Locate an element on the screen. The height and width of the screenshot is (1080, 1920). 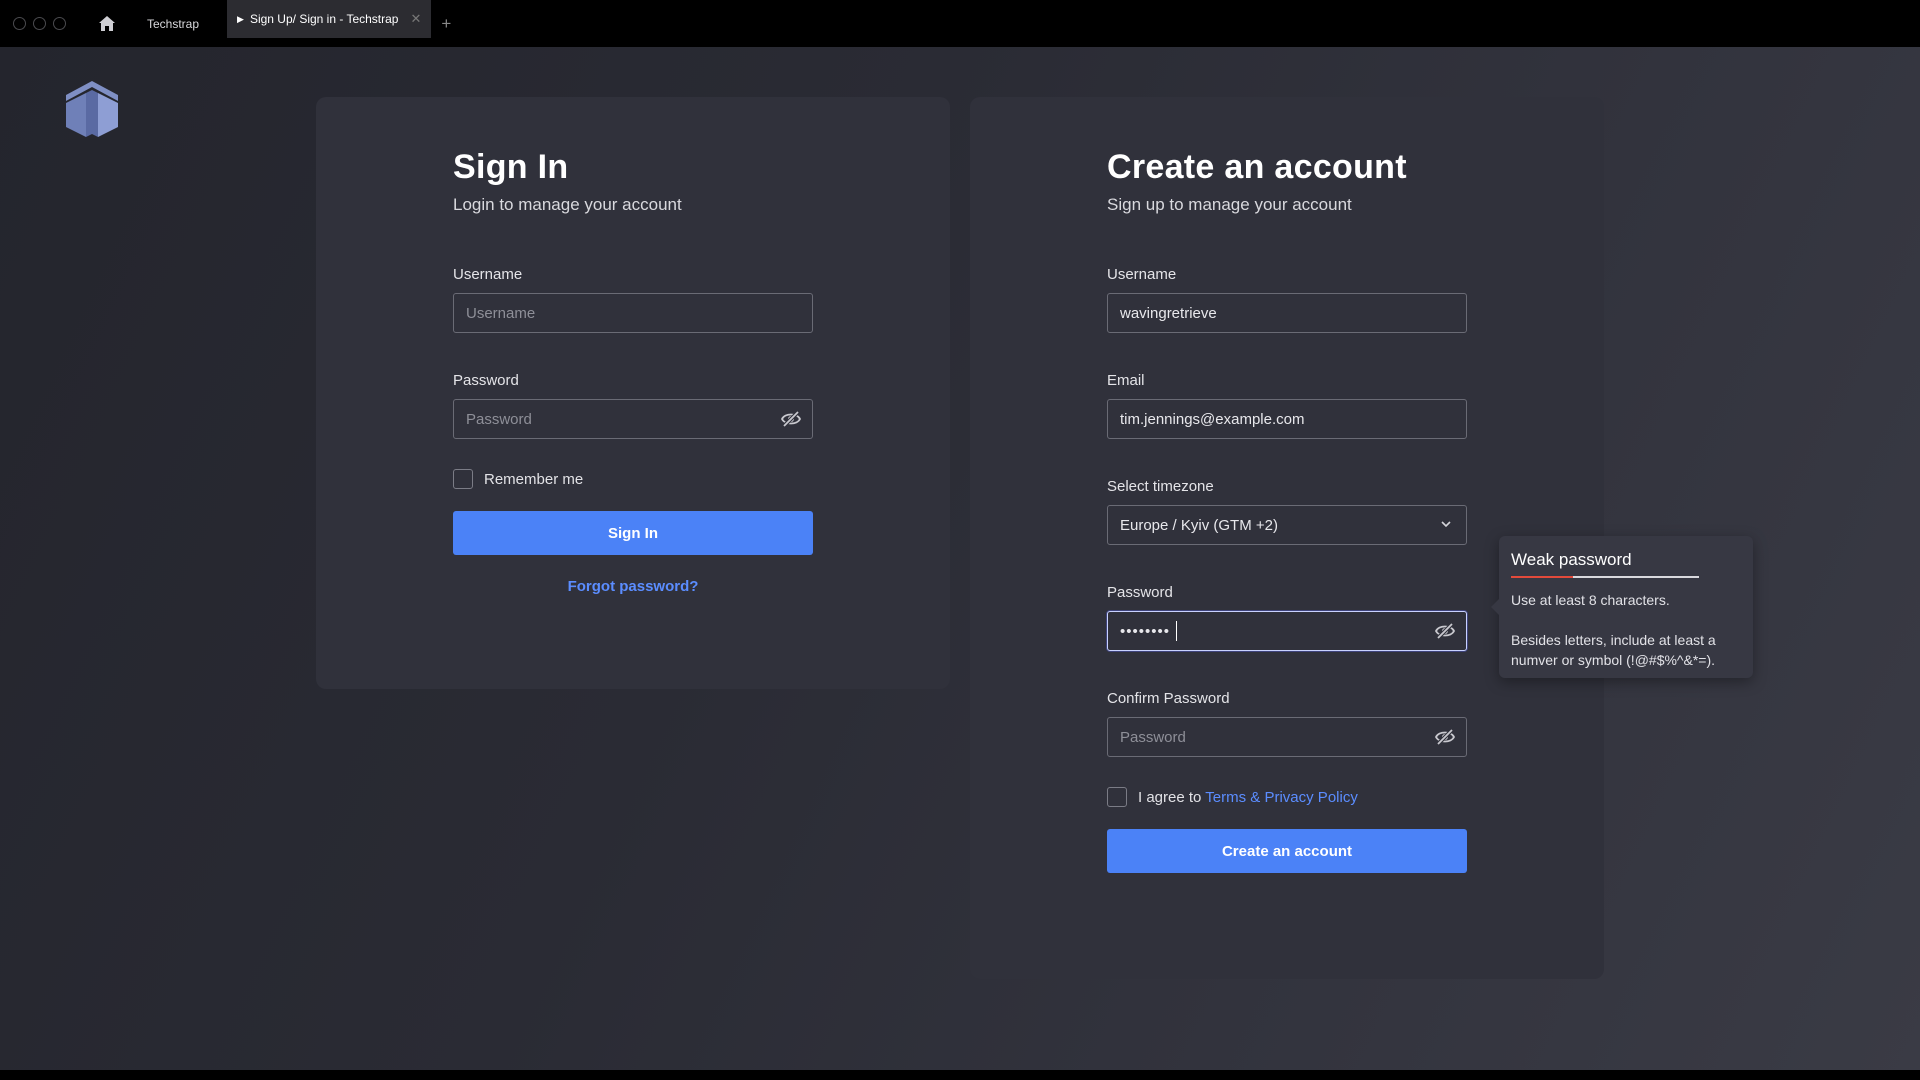
tab-label: Sign Up/ Sign in - Techstrap is located at coordinates (324, 19).